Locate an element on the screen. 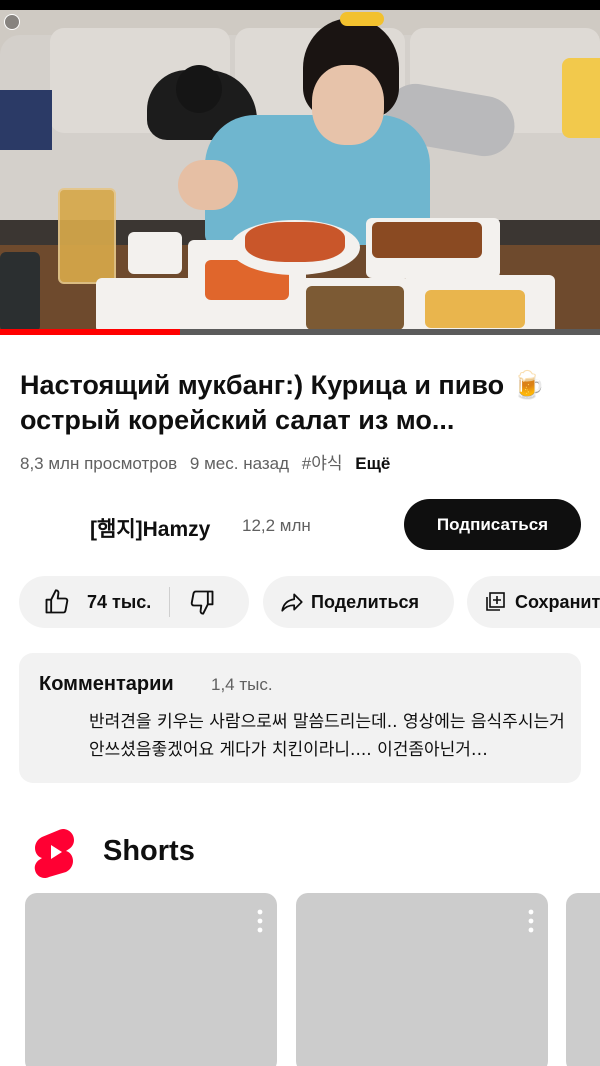 The height and width of the screenshot is (1066, 600). video-beer-glass is located at coordinates (87, 236).